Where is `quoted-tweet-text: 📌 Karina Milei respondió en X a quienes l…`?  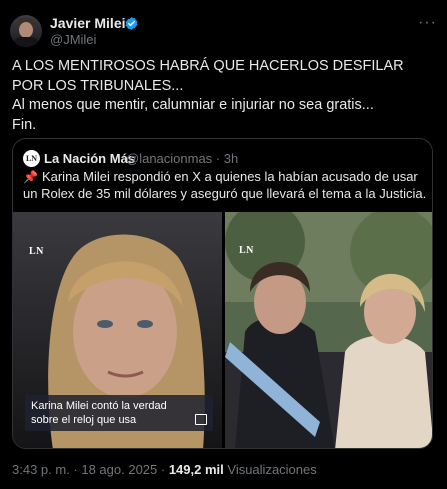
quoted-tweet-text: 📌 Karina Milei respondió en X a quienes l… is located at coordinates (225, 185).